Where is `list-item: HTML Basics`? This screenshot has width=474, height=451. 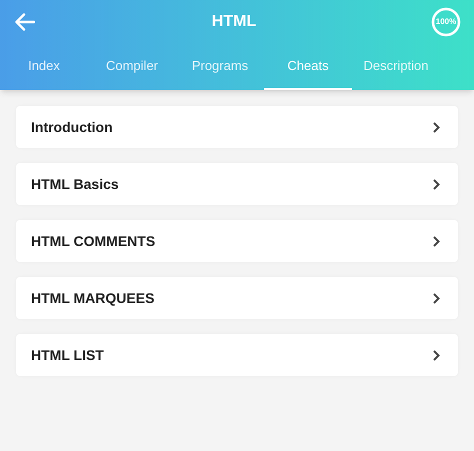
list-item: HTML Basics is located at coordinates (237, 184).